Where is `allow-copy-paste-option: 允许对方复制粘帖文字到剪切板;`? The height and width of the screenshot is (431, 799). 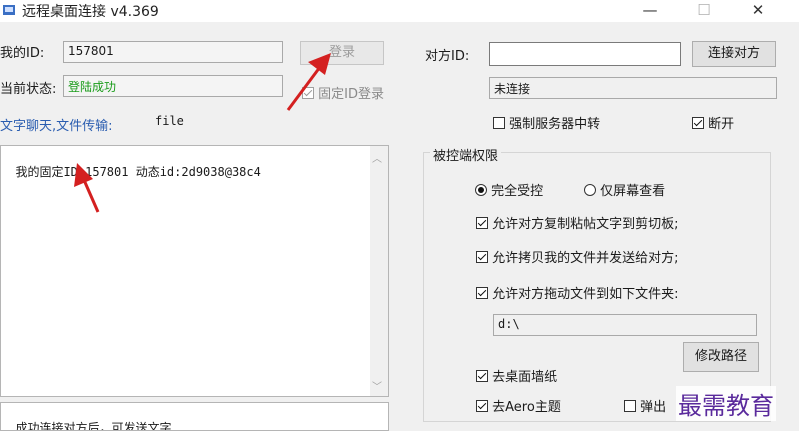 allow-copy-paste-option: 允许对方复制粘帖文字到剪切板; is located at coordinates (577, 222).